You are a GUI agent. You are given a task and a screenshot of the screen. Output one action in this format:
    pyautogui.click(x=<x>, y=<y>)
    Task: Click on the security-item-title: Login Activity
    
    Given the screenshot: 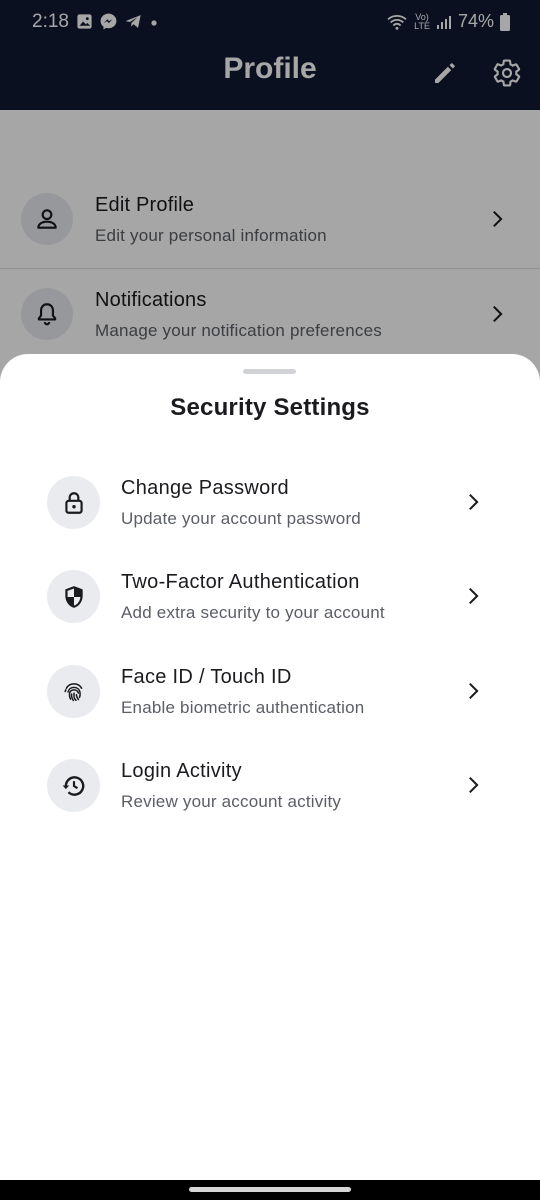 What is the action you would take?
    pyautogui.click(x=181, y=771)
    